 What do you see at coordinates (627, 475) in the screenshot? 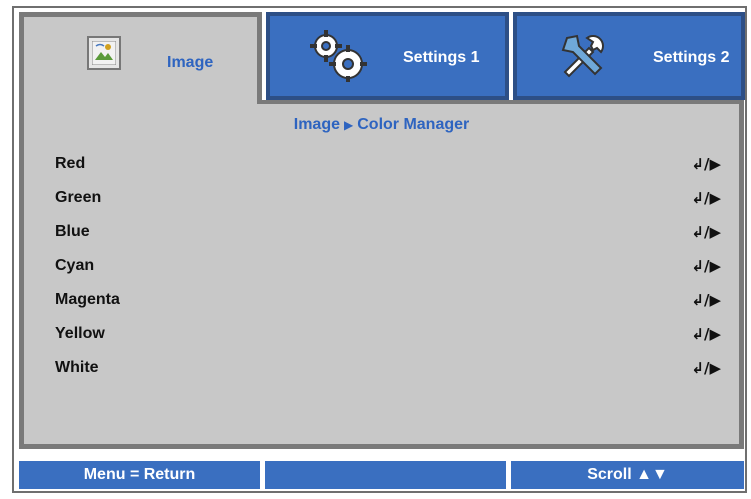
I see `footer-scroll: Scroll ▲▼` at bounding box center [627, 475].